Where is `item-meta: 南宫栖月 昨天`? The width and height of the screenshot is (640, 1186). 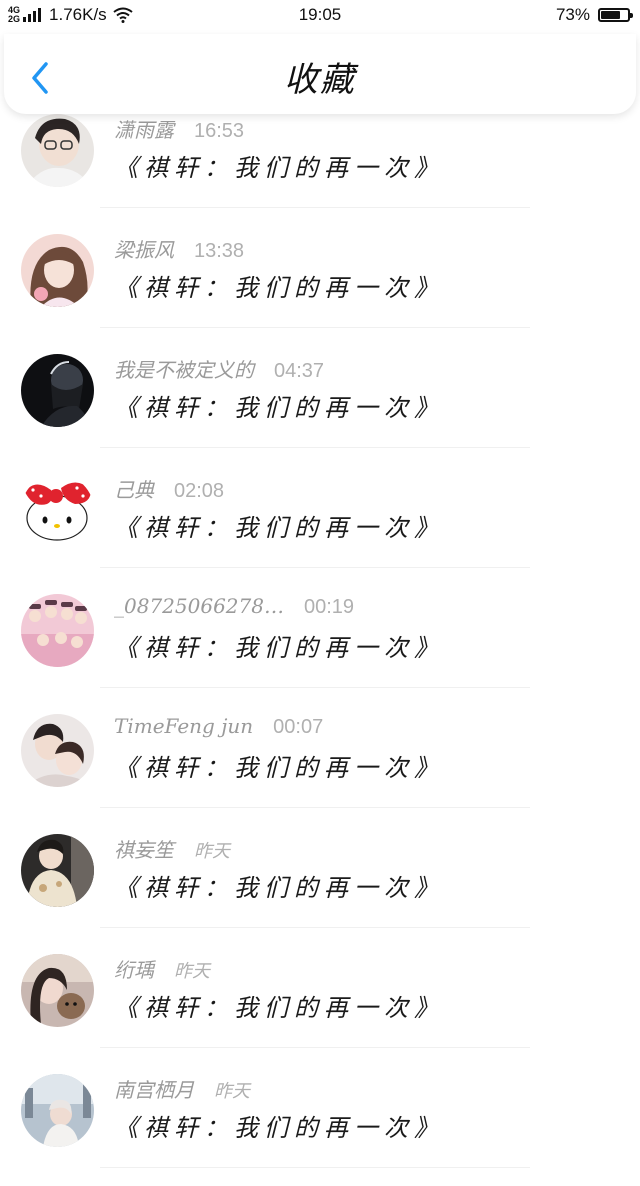 item-meta: 南宫栖月 昨天 is located at coordinates (182, 1088).